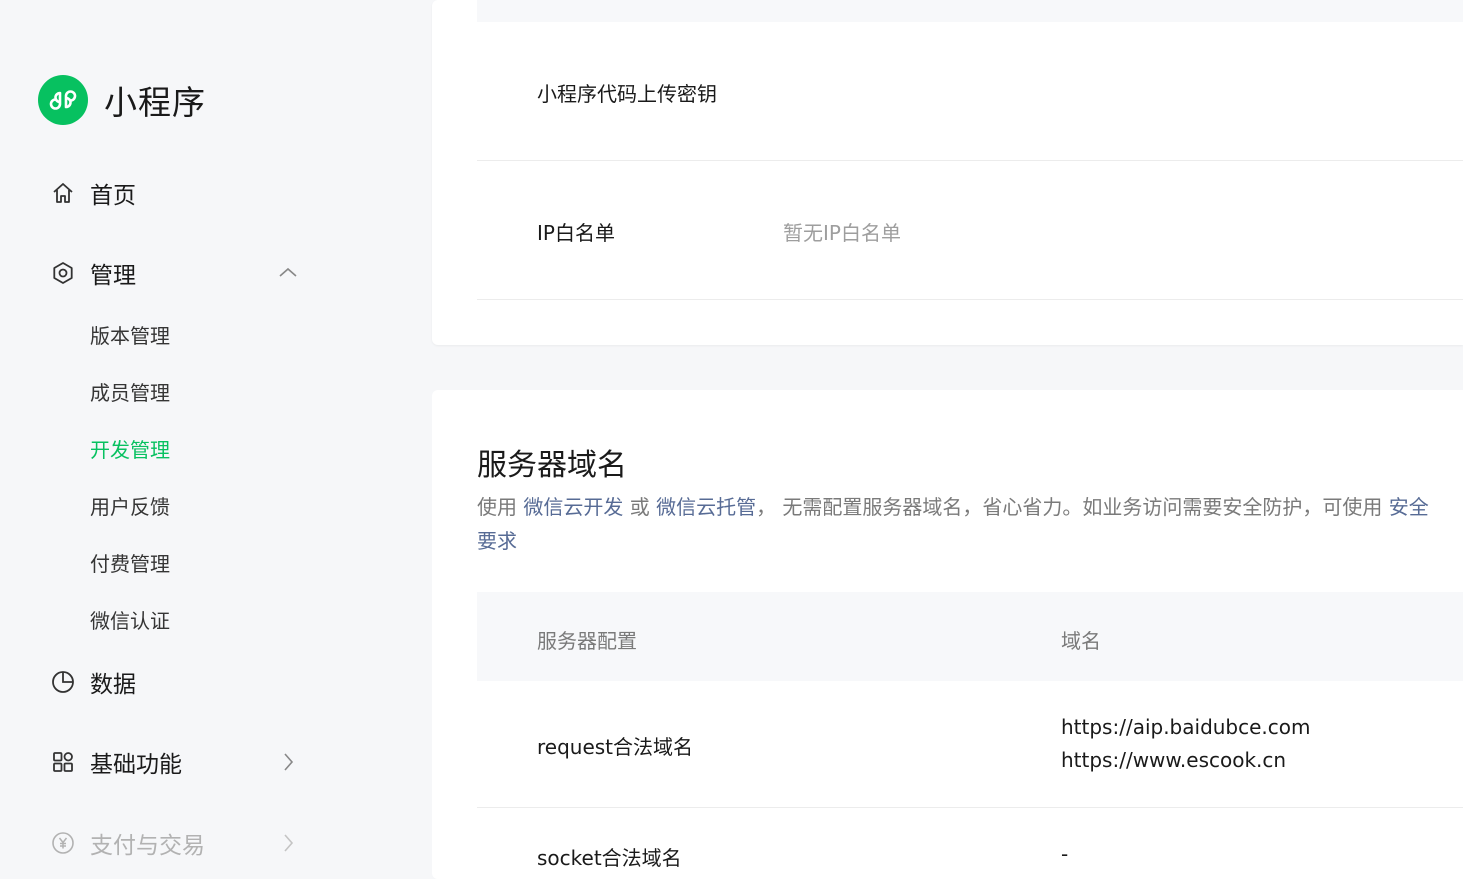  I want to click on home-icon, so click(63, 193).